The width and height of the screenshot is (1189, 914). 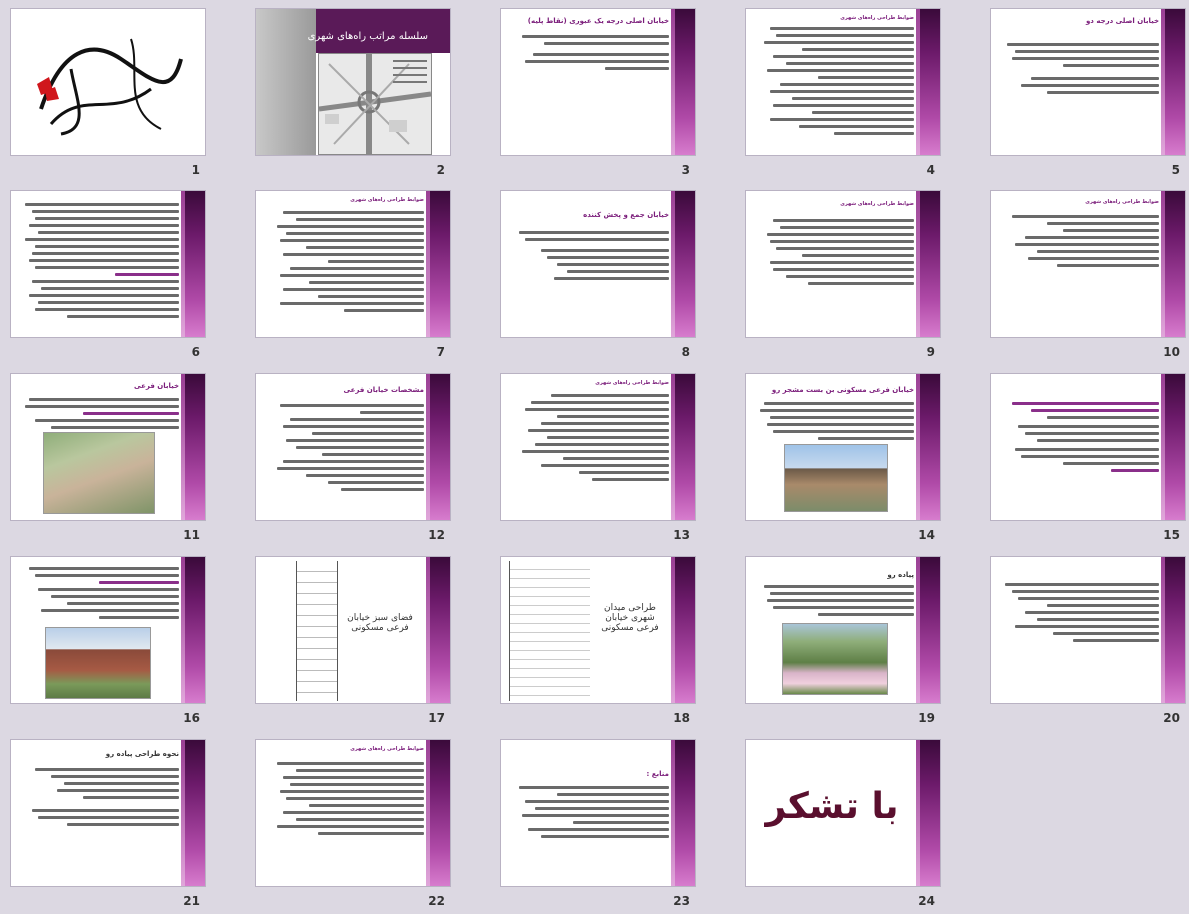 I want to click on slide-21: نحوه طراحی پیاده رو, so click(x=108, y=813).